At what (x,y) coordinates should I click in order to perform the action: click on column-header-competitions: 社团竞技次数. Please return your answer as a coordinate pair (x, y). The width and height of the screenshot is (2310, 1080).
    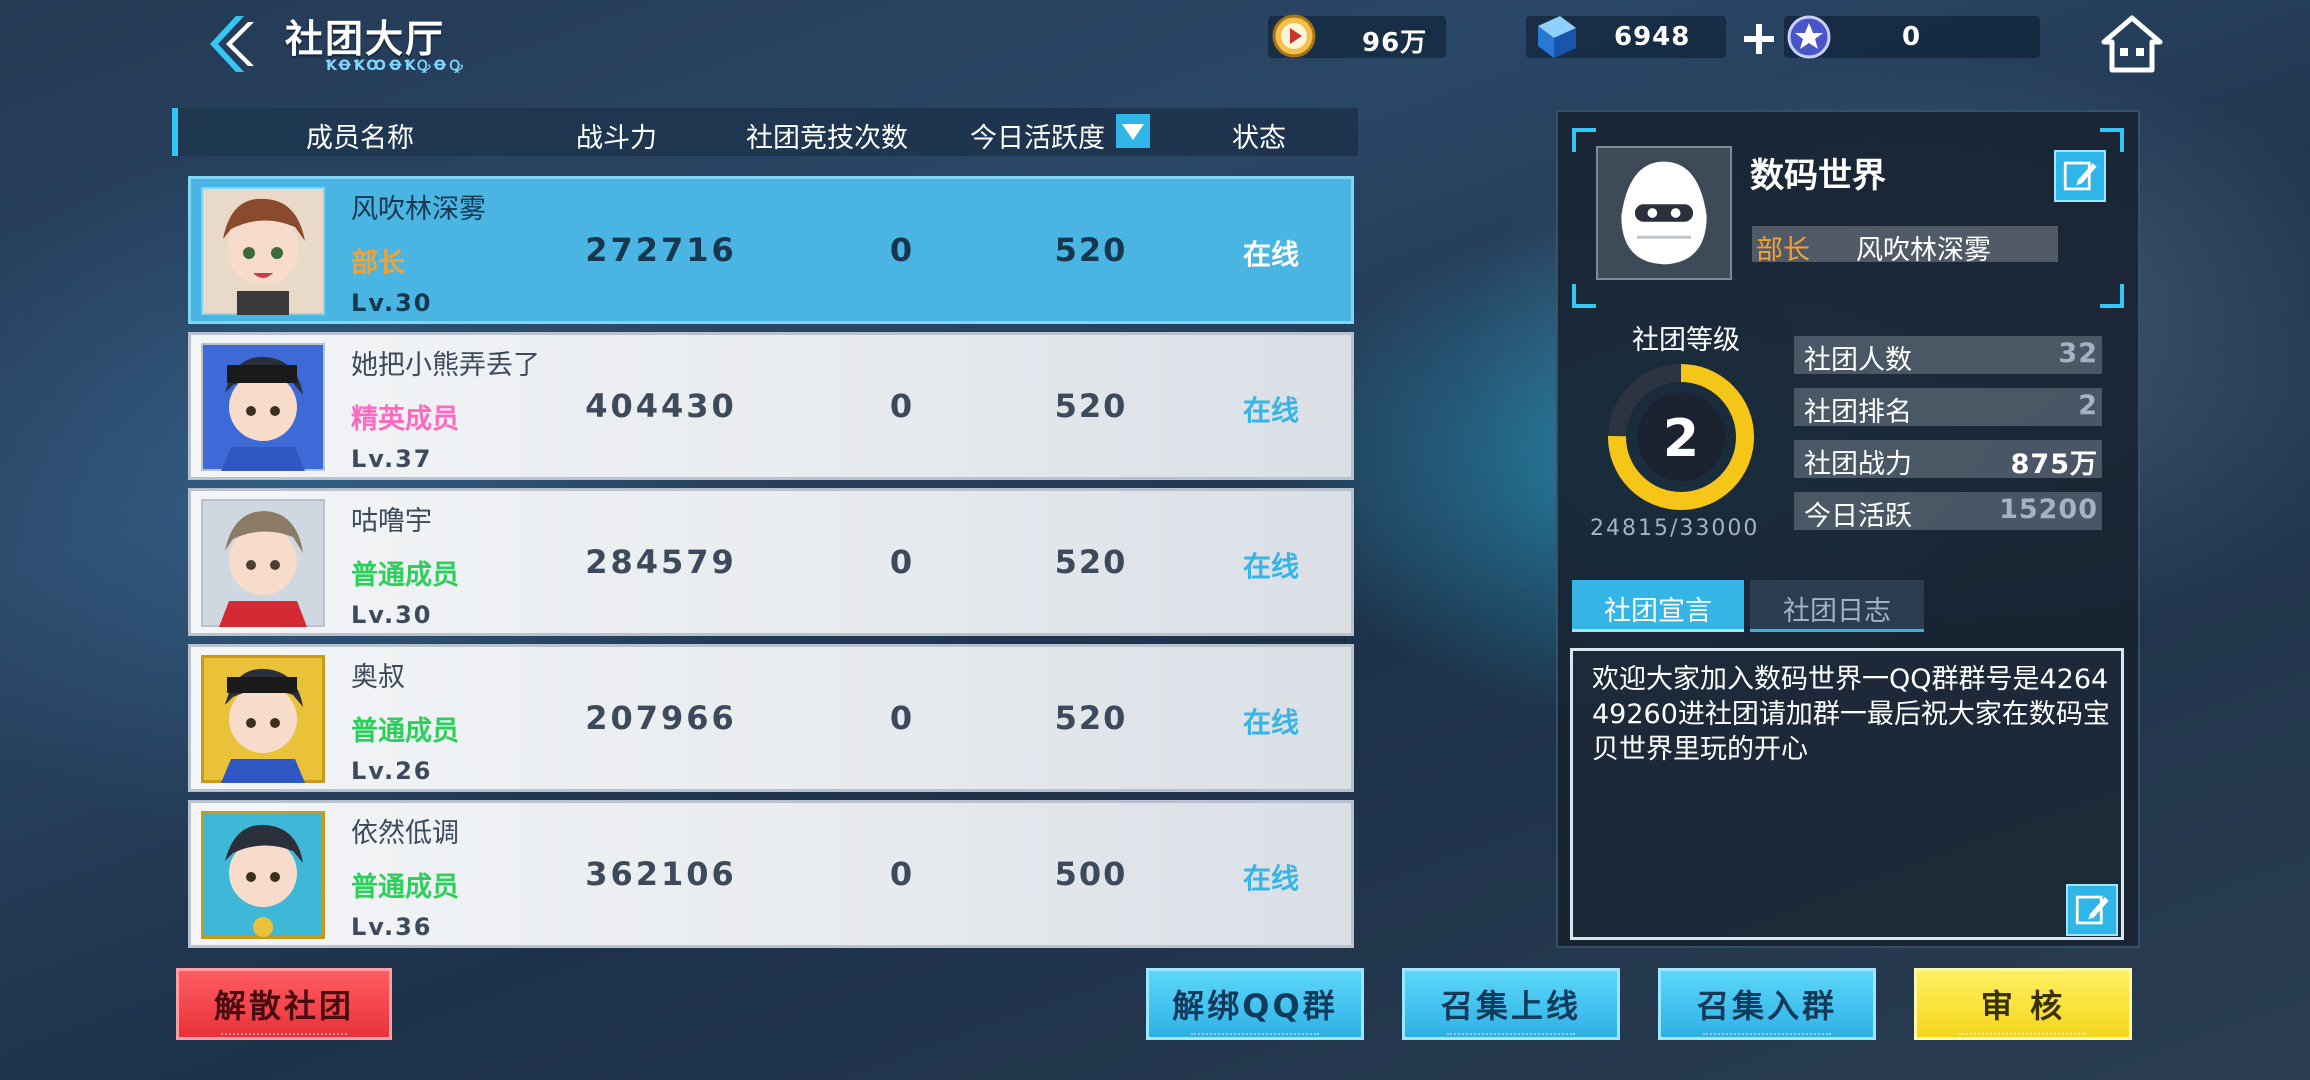
    Looking at the image, I should click on (827, 138).